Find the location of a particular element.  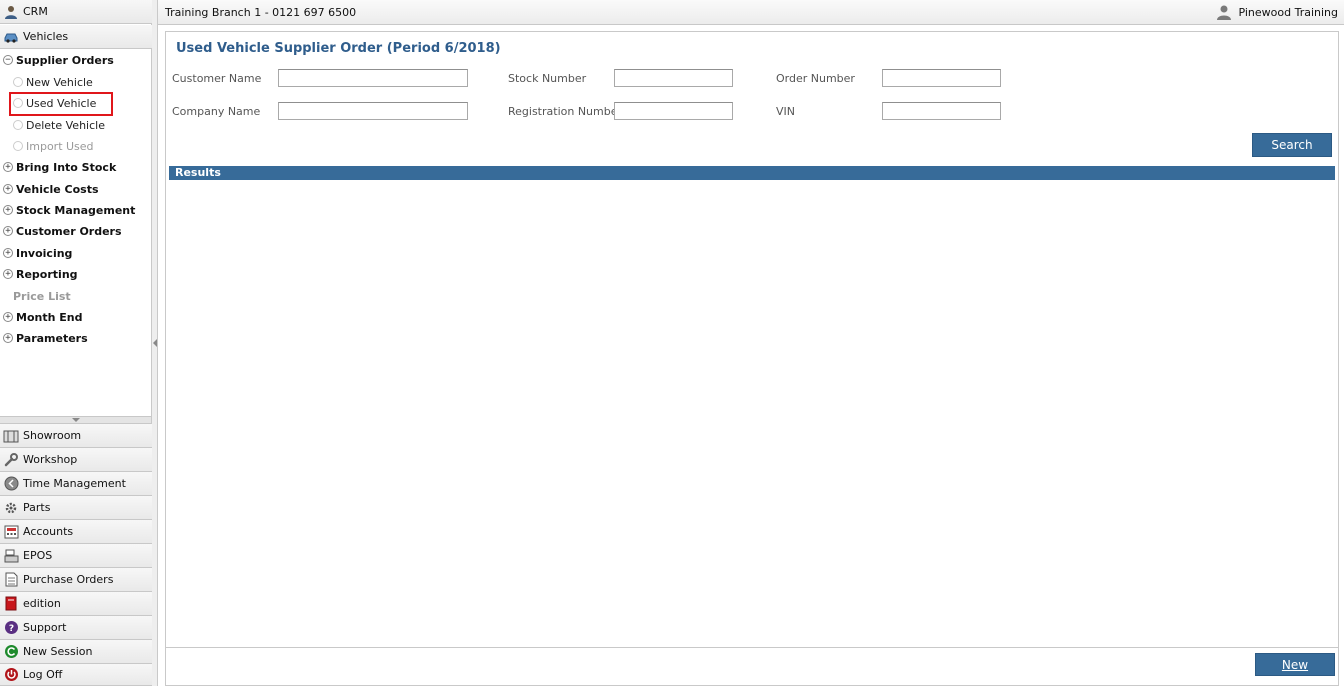

module-purchase-orders: Purchase Orders is located at coordinates (76, 580).